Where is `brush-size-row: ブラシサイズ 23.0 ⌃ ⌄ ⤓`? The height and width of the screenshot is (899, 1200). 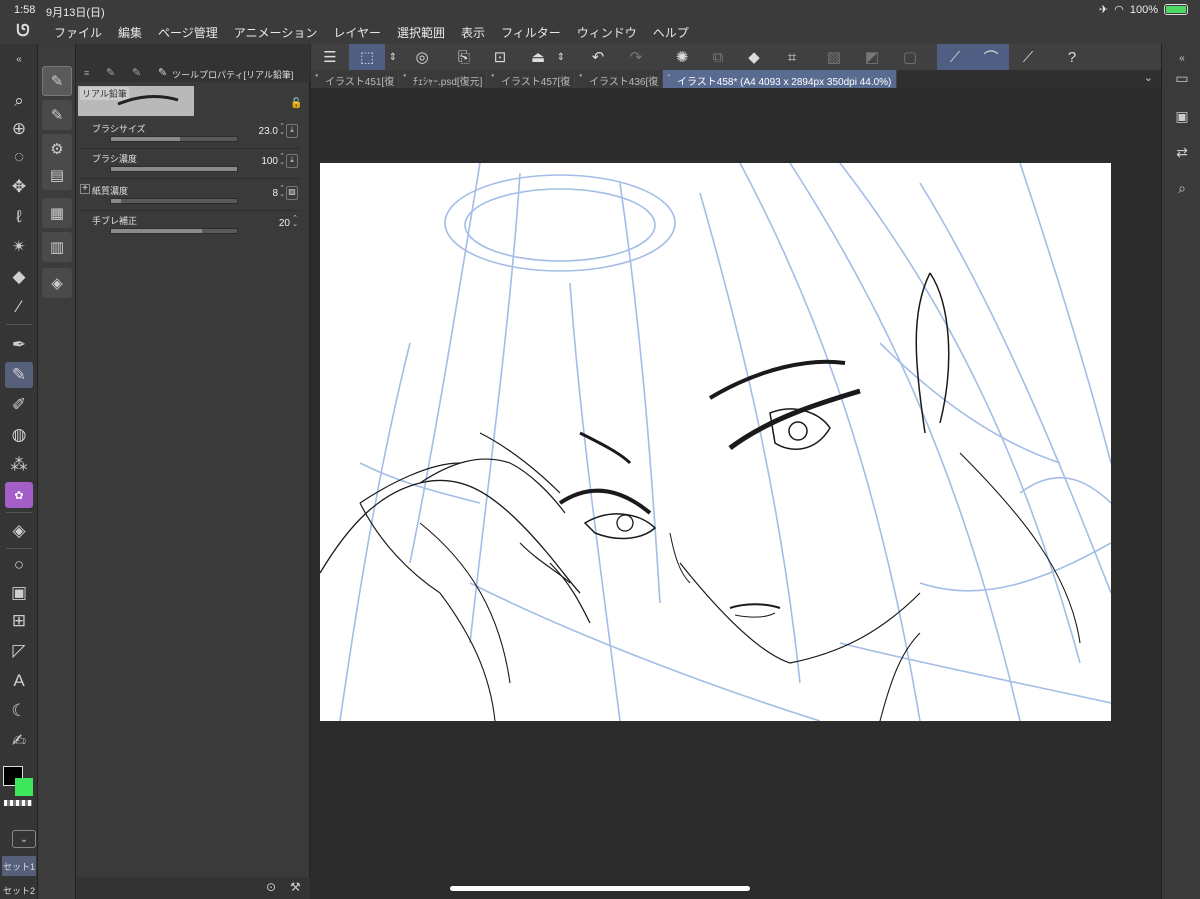
brush-size-row: ブラシサイズ 23.0 ⌃ ⌄ ⤓ is located at coordinates (190, 136).